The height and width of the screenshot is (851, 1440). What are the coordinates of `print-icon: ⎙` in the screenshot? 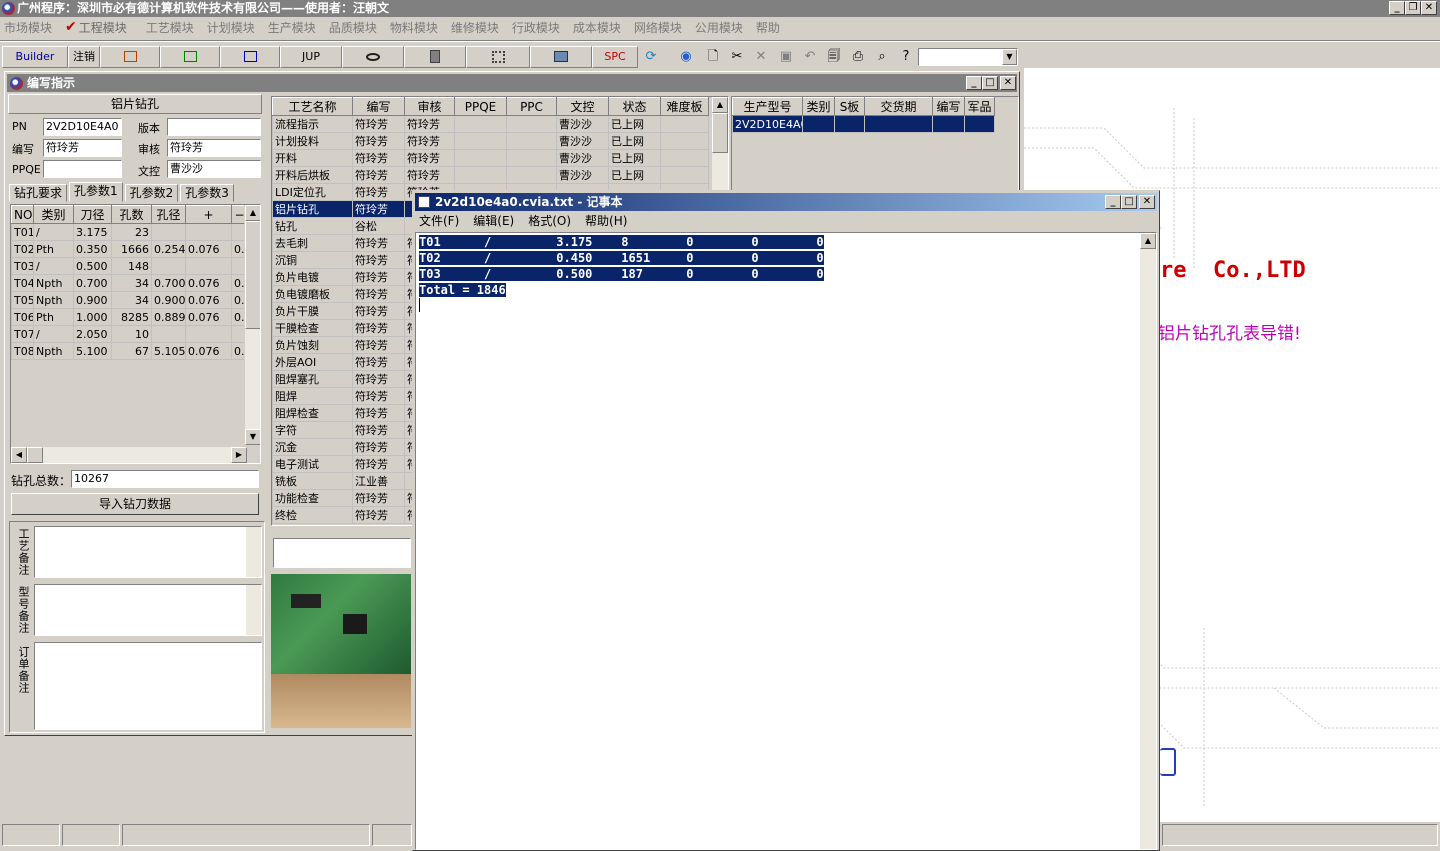 It's located at (858, 57).